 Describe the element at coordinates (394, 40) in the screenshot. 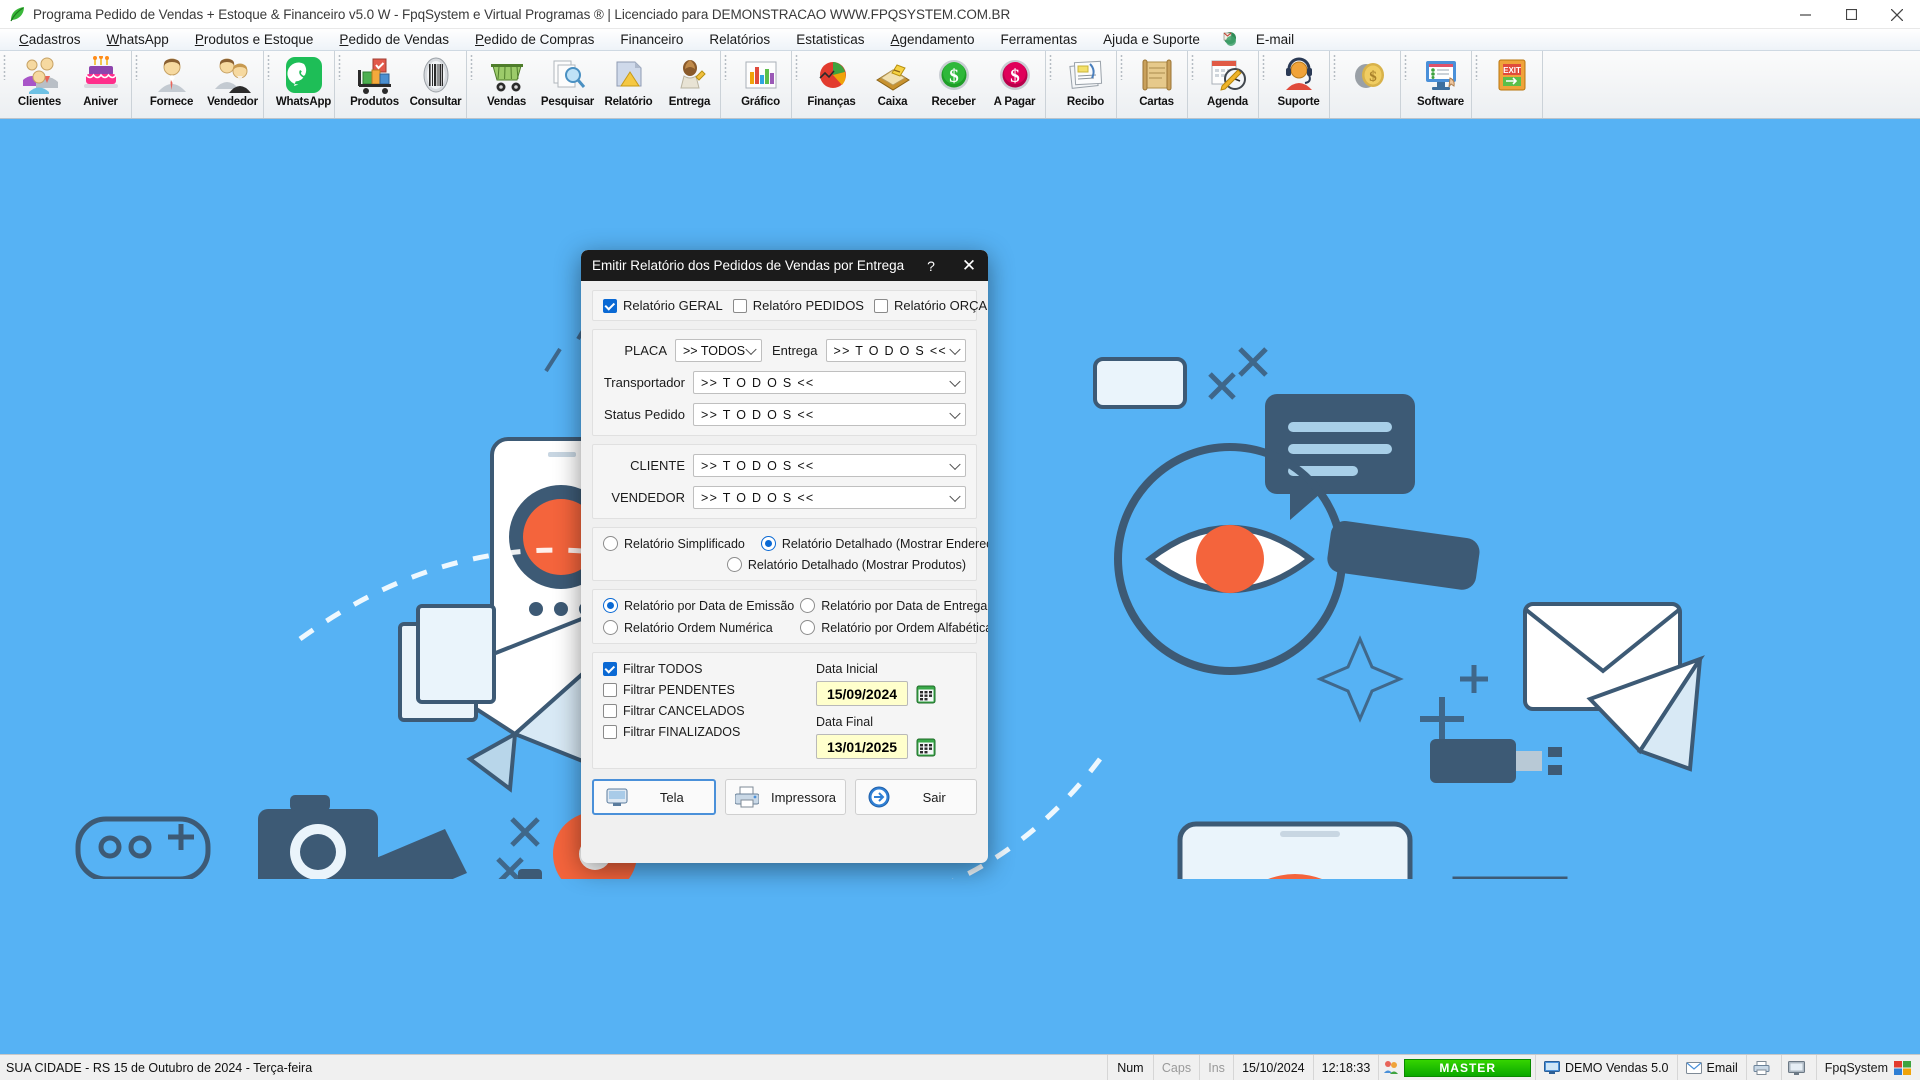

I see `menu-item-pedido-de-vendas: Pedido de Vendas` at that location.